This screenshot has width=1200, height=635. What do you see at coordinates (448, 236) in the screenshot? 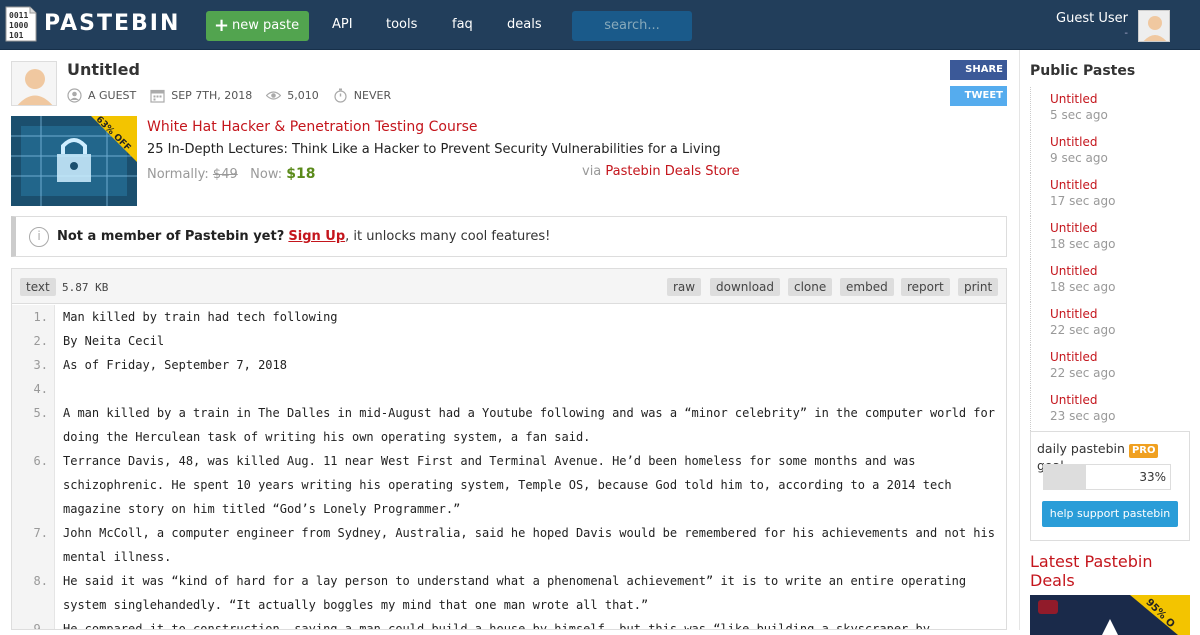
I see `notice-rest: , it unlocks many cool features!` at bounding box center [448, 236].